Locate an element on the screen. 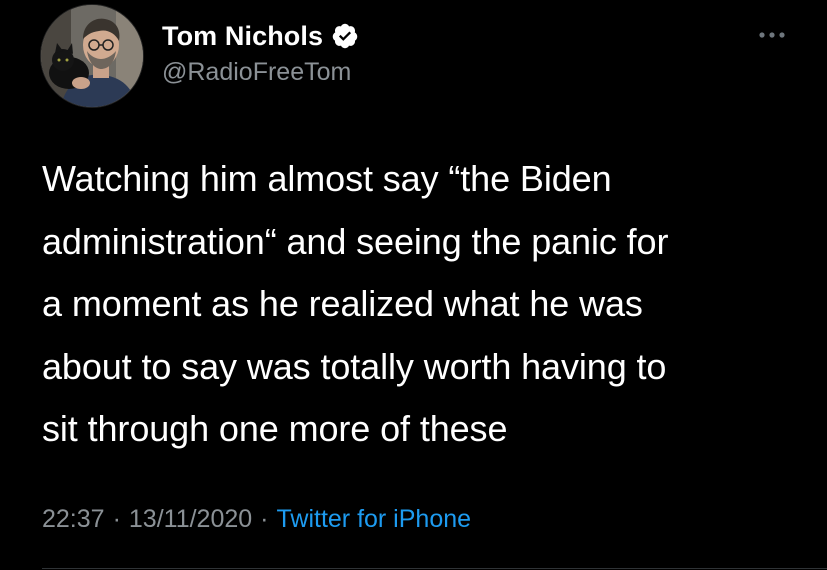 The height and width of the screenshot is (570, 827). tweet-time: 22:37 is located at coordinates (73, 519).